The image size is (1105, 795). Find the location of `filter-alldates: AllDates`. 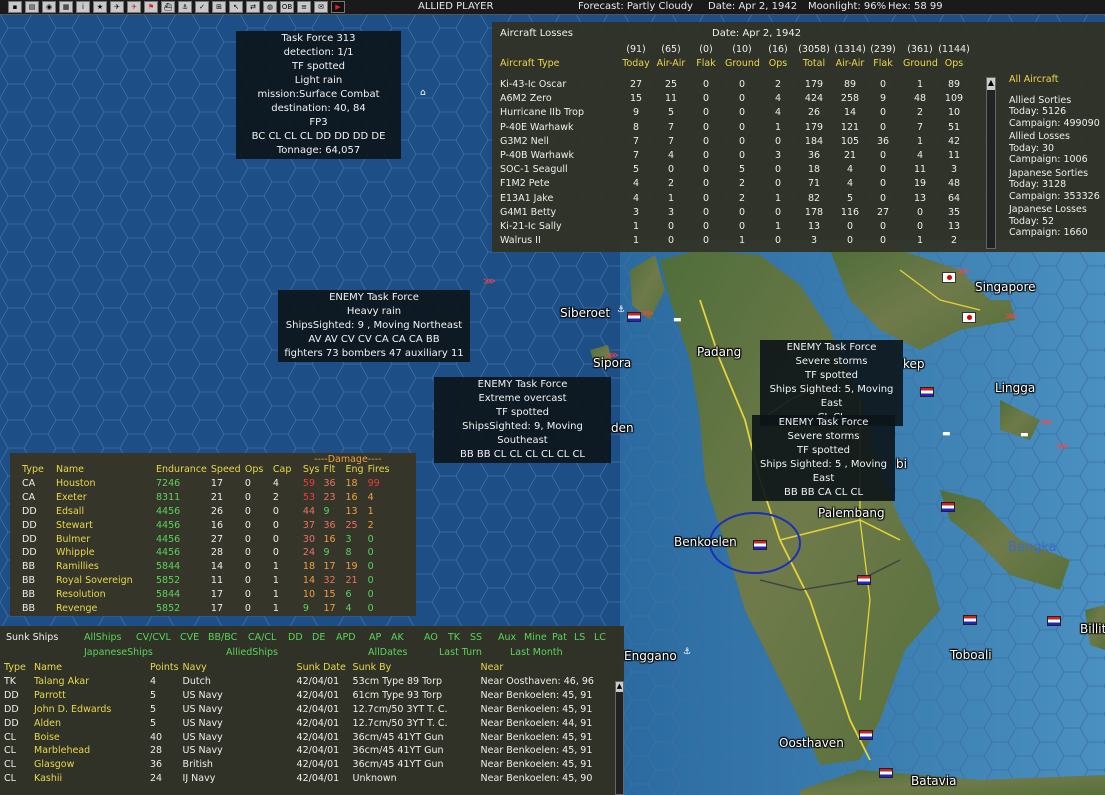

filter-alldates: AllDates is located at coordinates (387, 652).